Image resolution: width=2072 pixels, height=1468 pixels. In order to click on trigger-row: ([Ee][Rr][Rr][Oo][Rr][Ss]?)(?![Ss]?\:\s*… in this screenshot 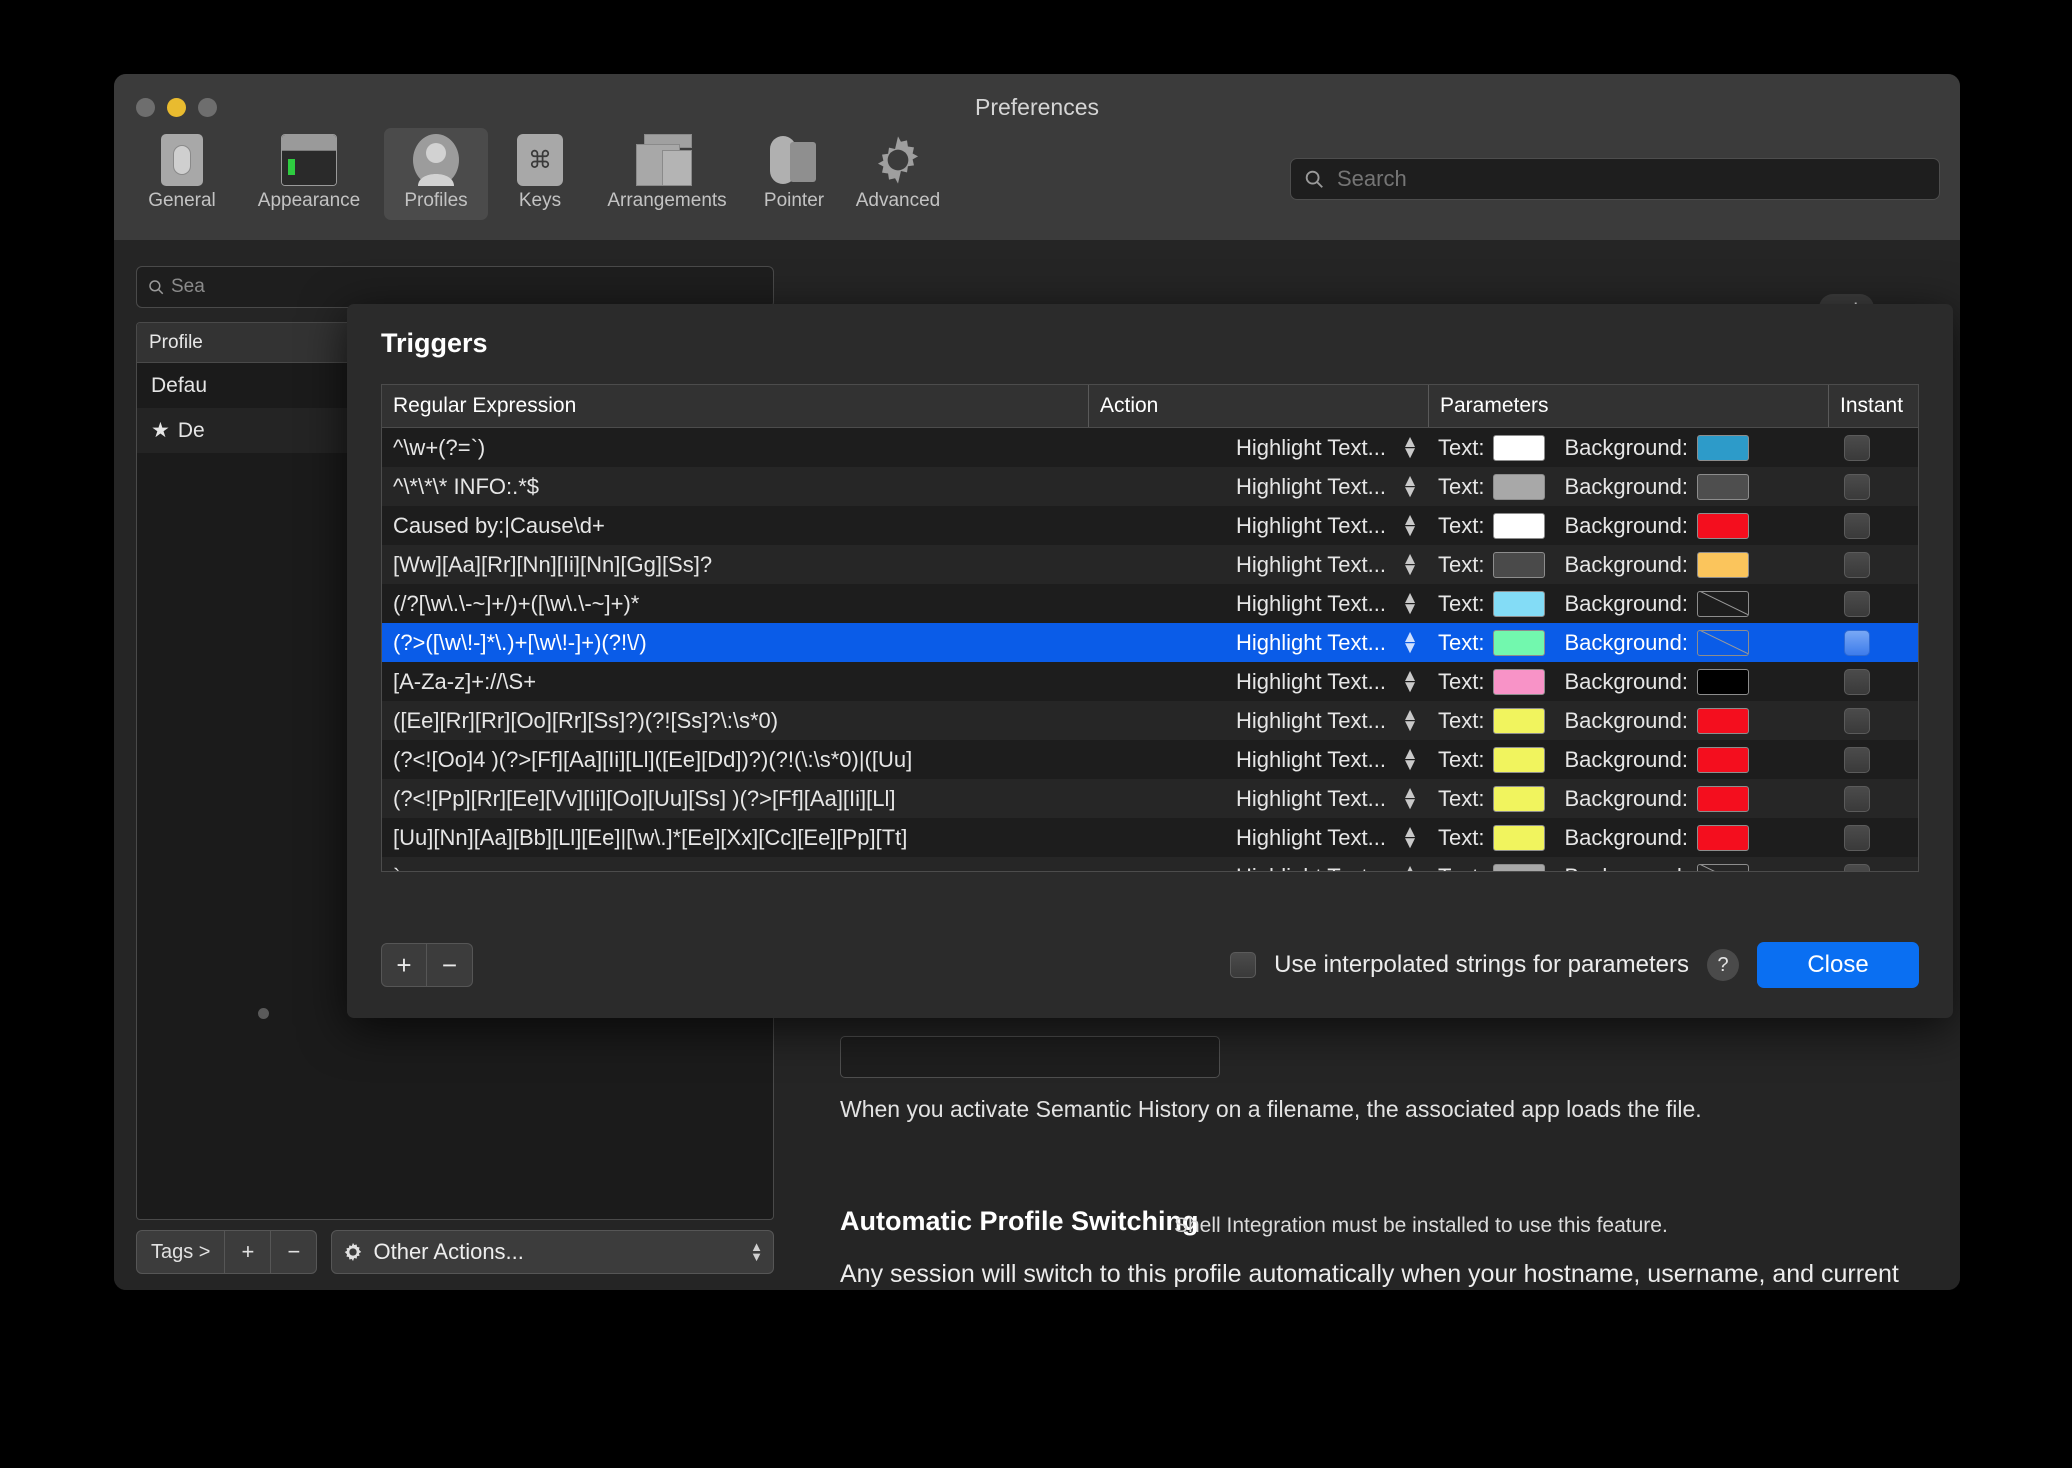, I will do `click(1150, 720)`.